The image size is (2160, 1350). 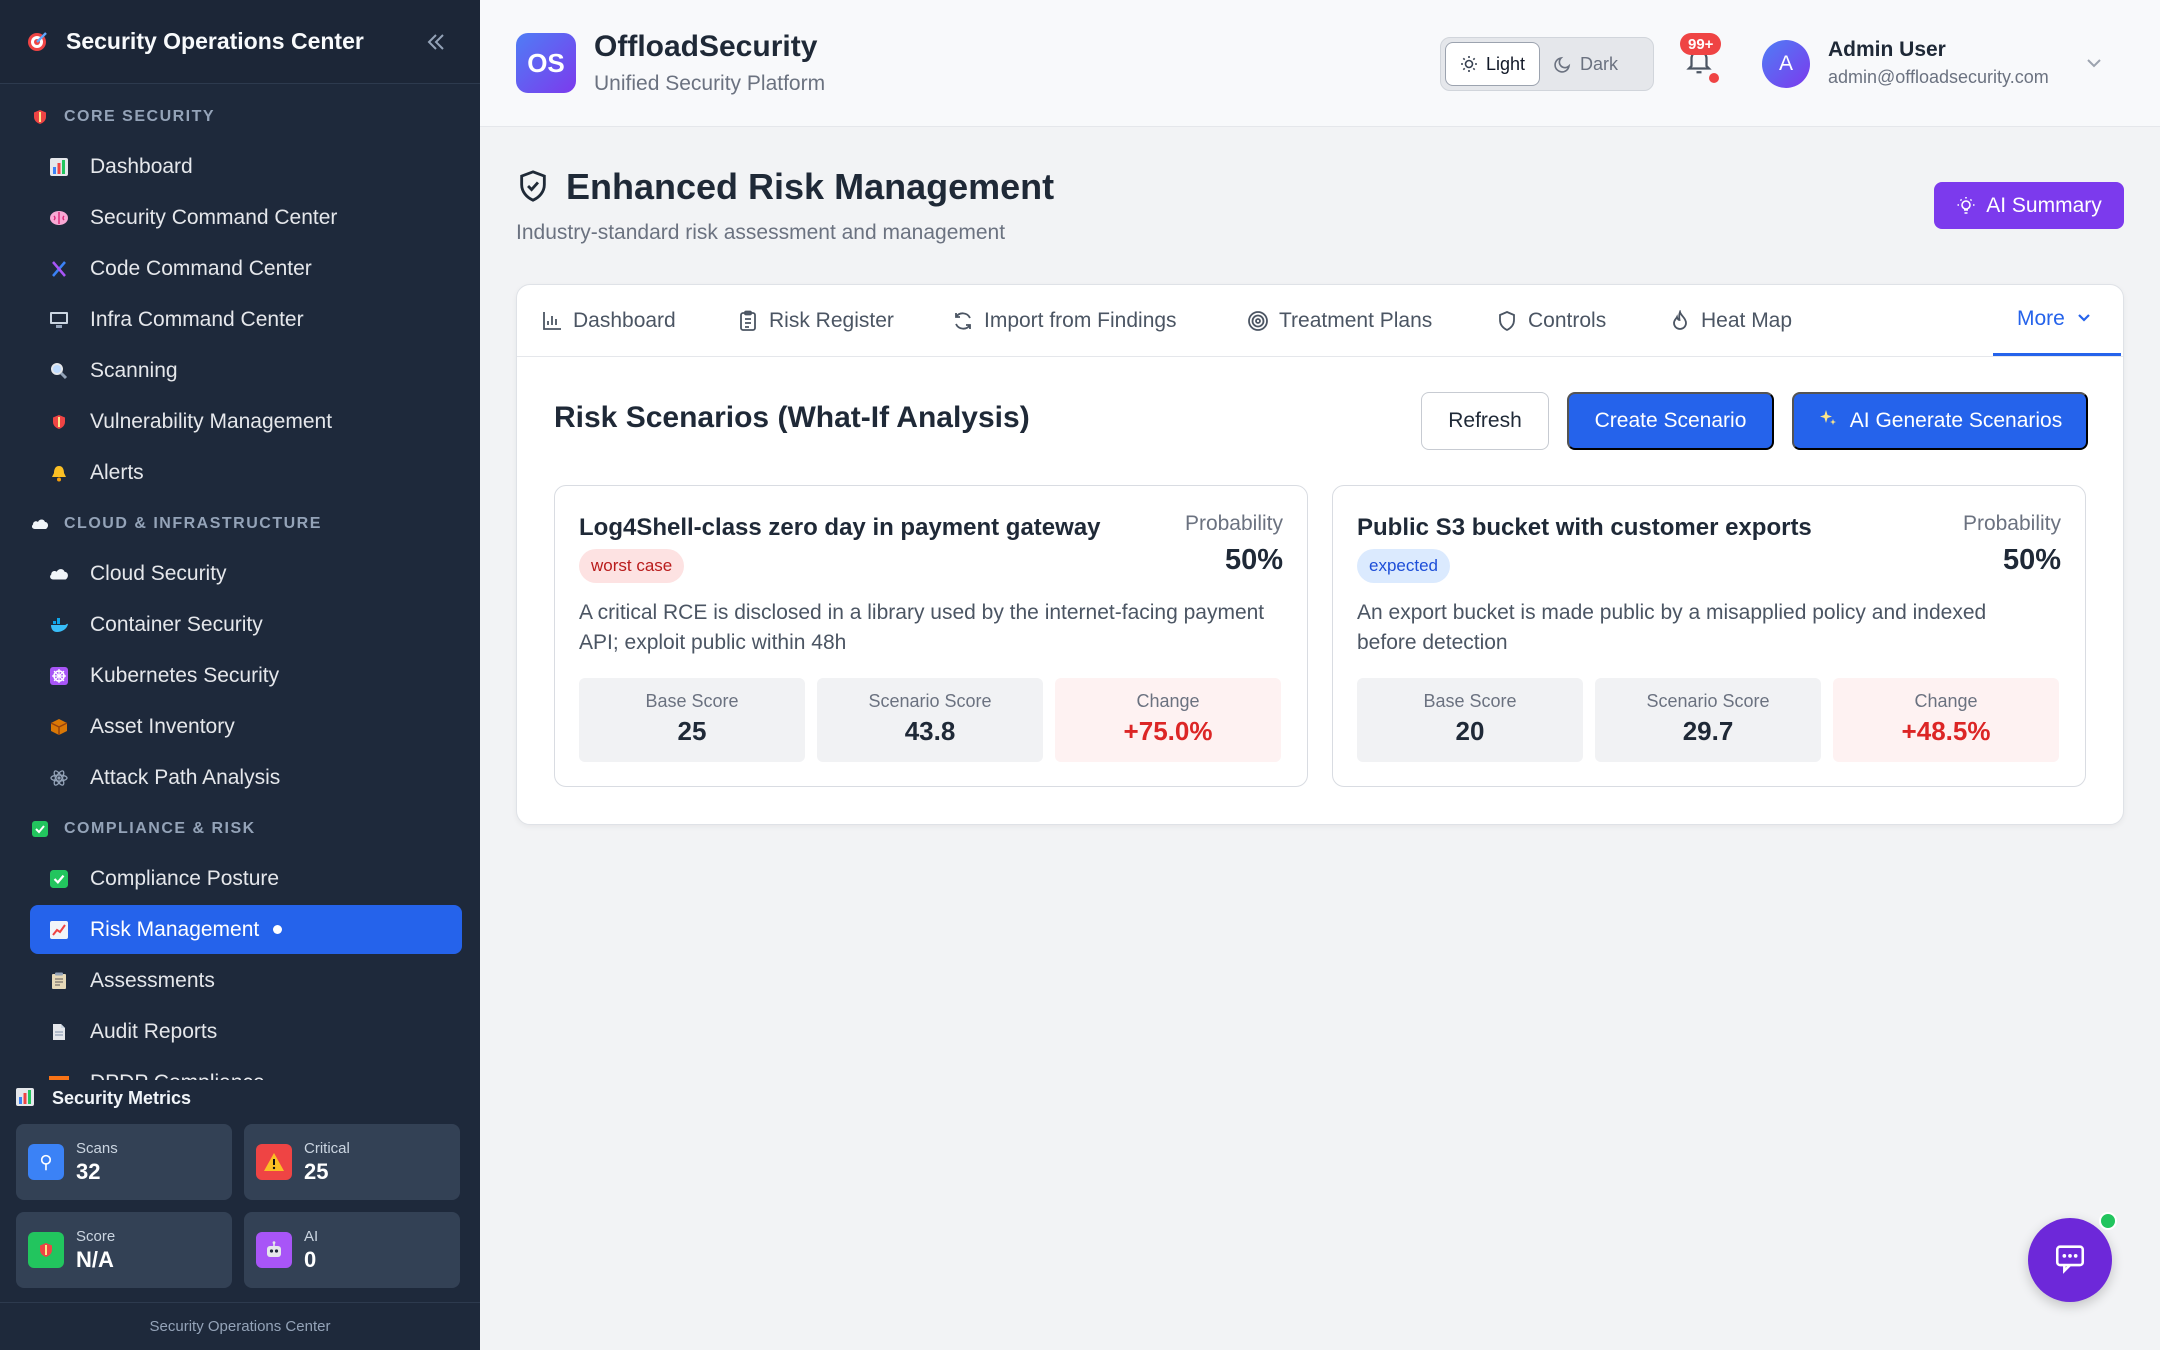 What do you see at coordinates (1470, 701) in the screenshot?
I see `score-label: Base Score` at bounding box center [1470, 701].